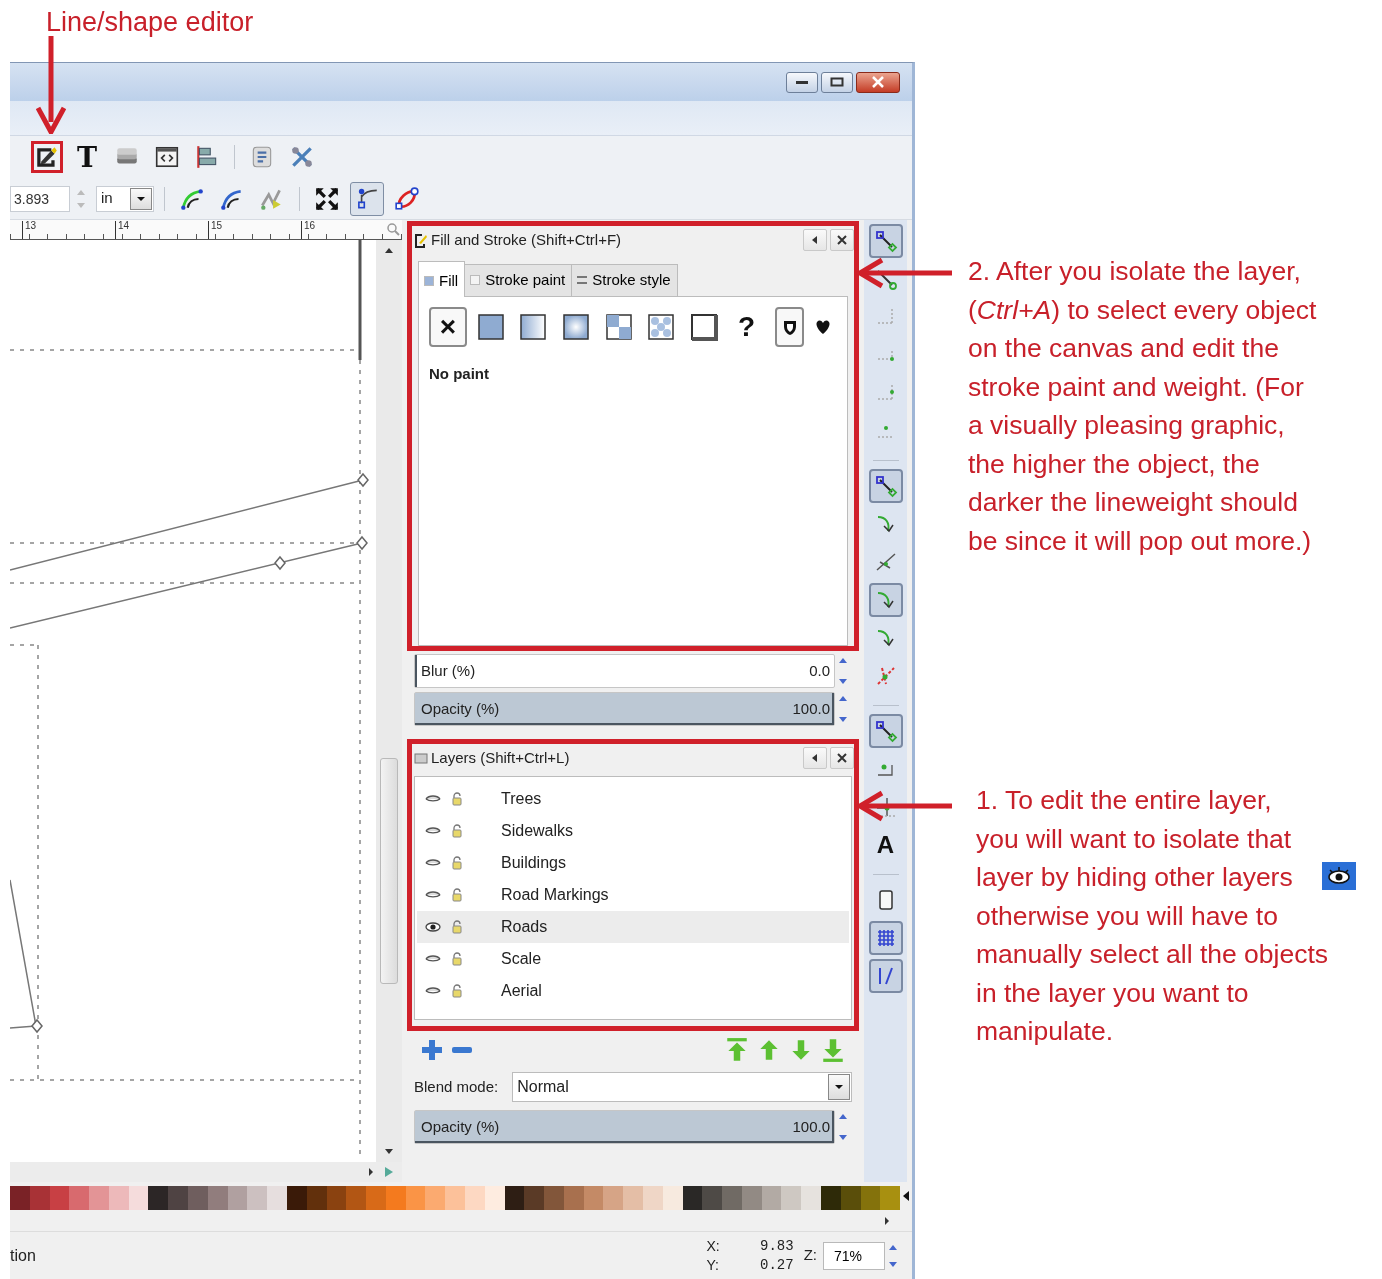  I want to click on grid-button, so click(885, 938).